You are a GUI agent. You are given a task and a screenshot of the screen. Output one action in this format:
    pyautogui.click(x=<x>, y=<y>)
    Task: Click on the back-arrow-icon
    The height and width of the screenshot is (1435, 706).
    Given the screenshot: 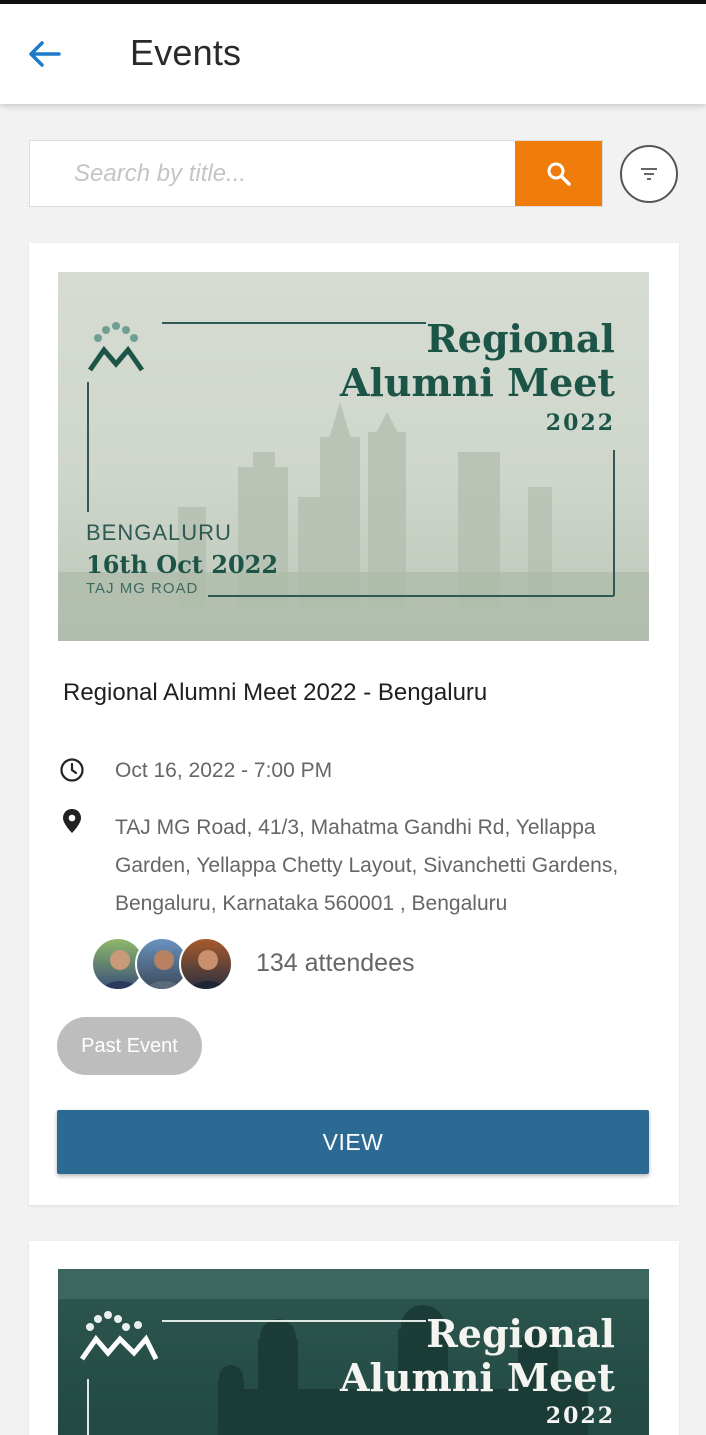 What is the action you would take?
    pyautogui.click(x=45, y=54)
    